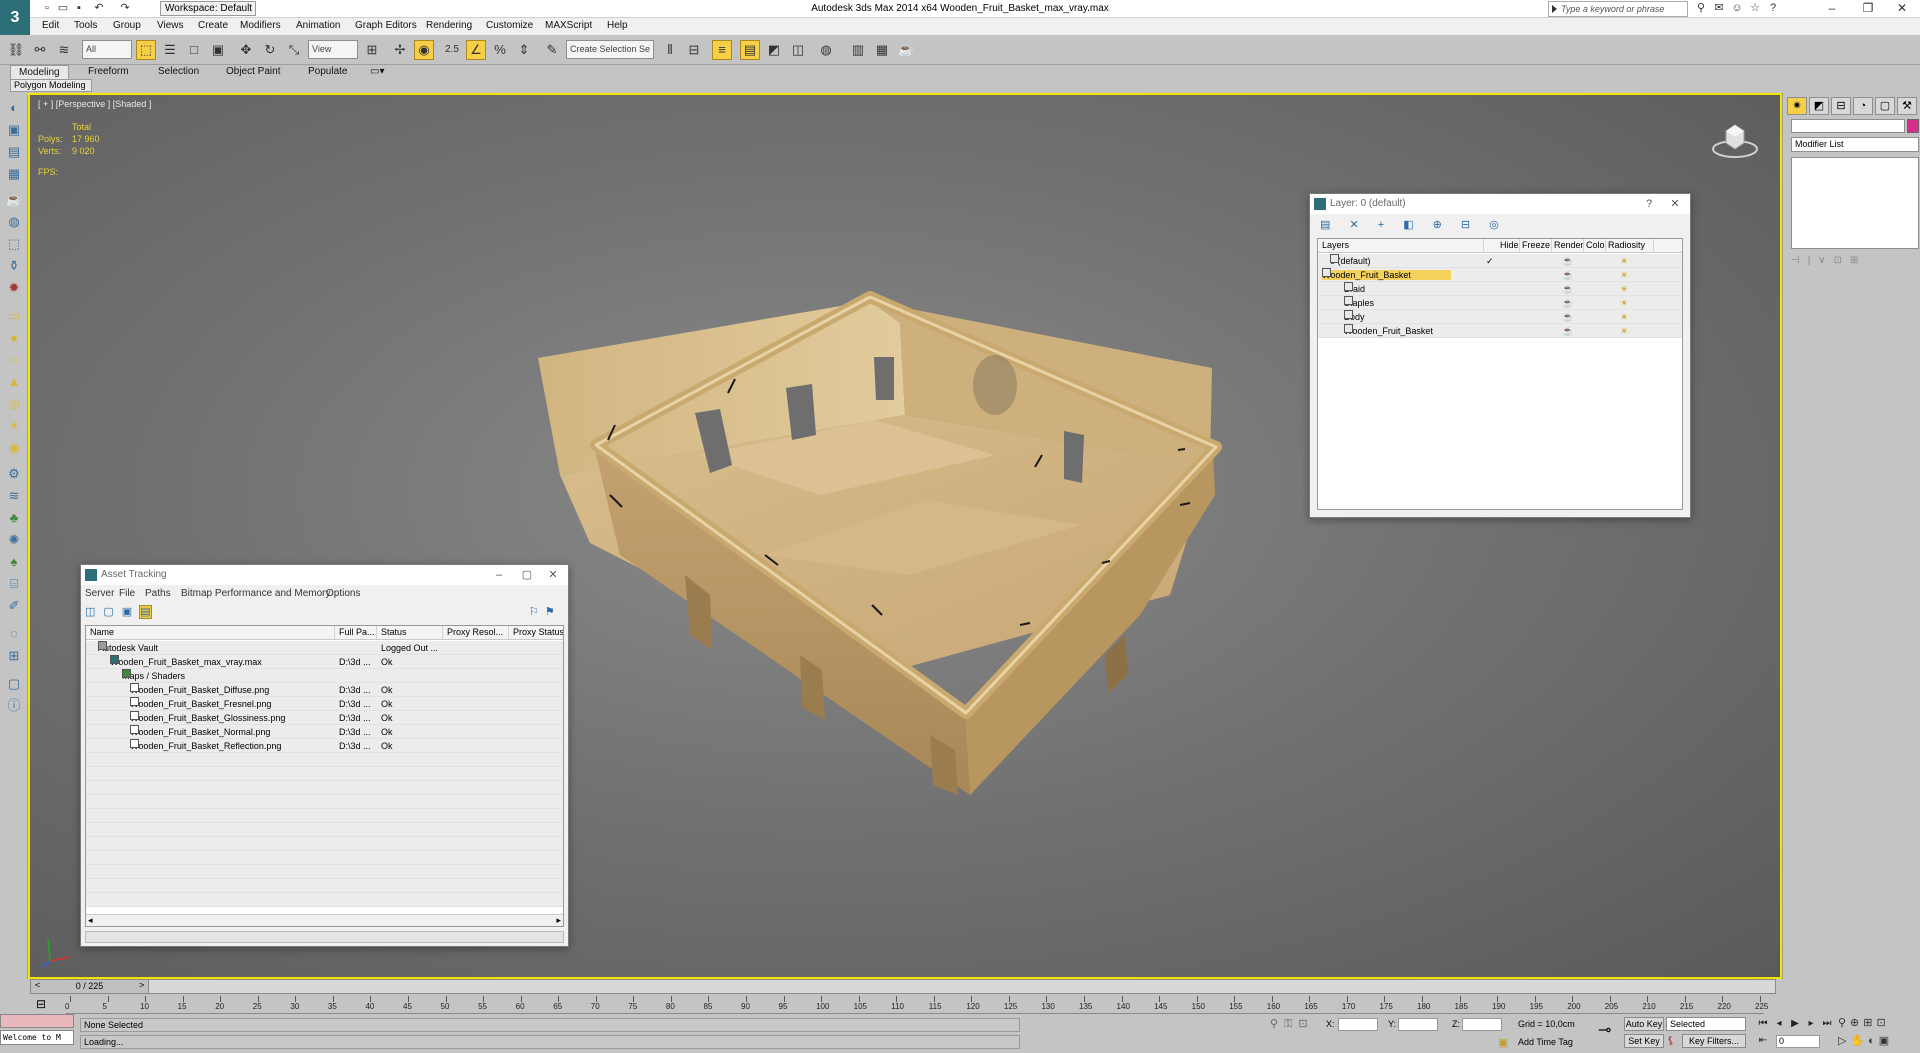  Describe the element at coordinates (750, 50) in the screenshot. I see `graphite-toggle-icon: ▤` at that location.